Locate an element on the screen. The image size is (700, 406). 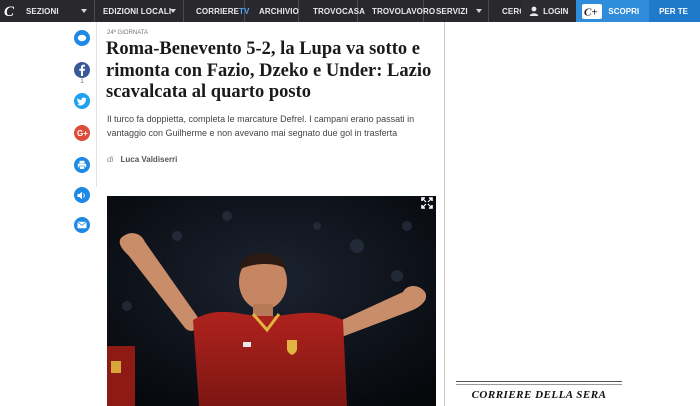
print-button is located at coordinates (82, 165).